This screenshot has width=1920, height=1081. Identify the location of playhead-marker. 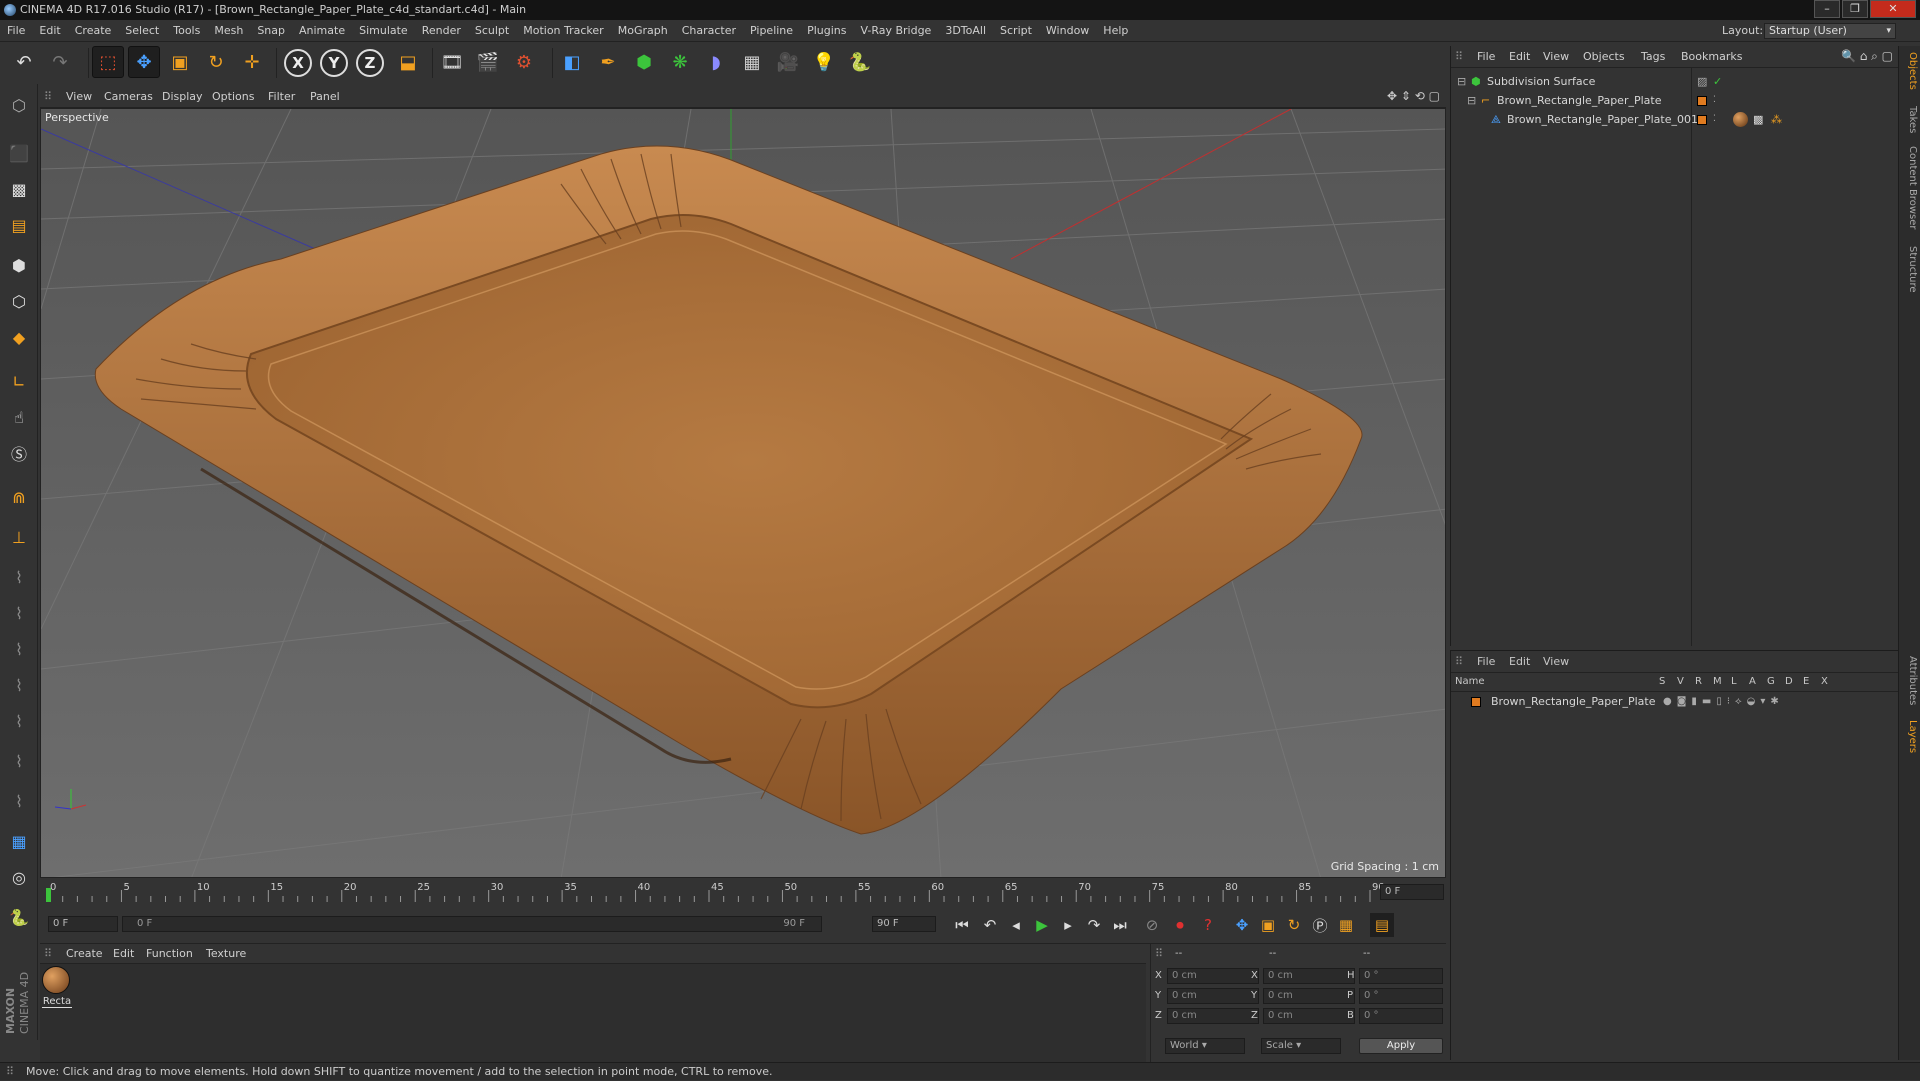
(48, 895).